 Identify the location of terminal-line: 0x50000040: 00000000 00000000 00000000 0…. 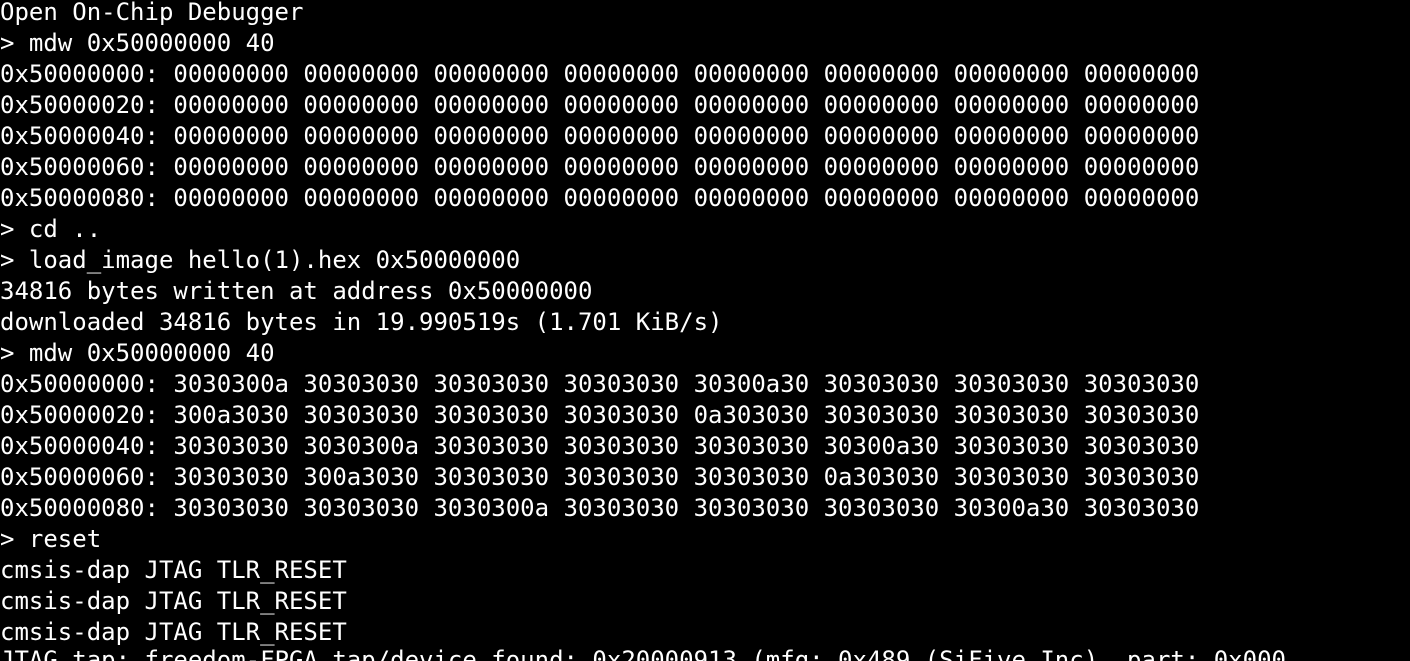
(600, 136).